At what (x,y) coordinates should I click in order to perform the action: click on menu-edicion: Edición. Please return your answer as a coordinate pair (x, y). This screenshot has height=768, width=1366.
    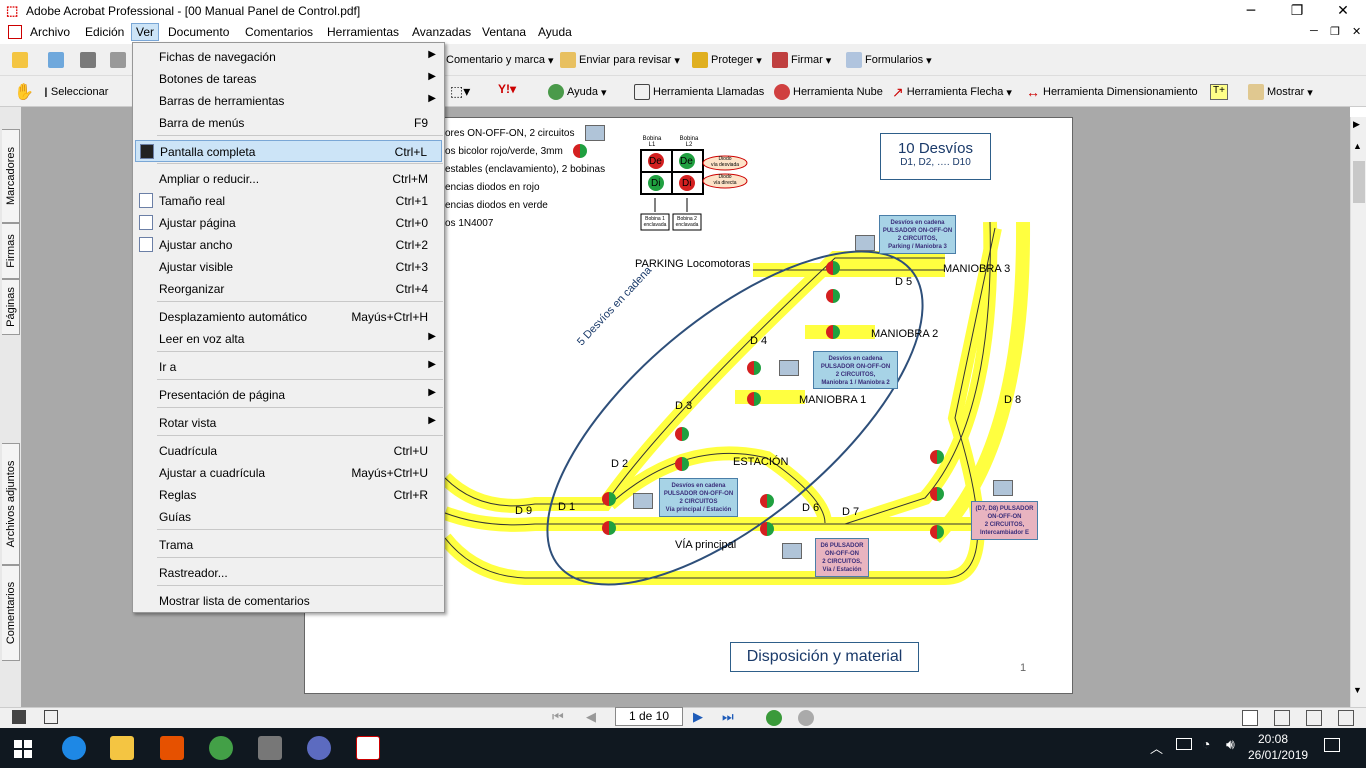
    Looking at the image, I should click on (104, 32).